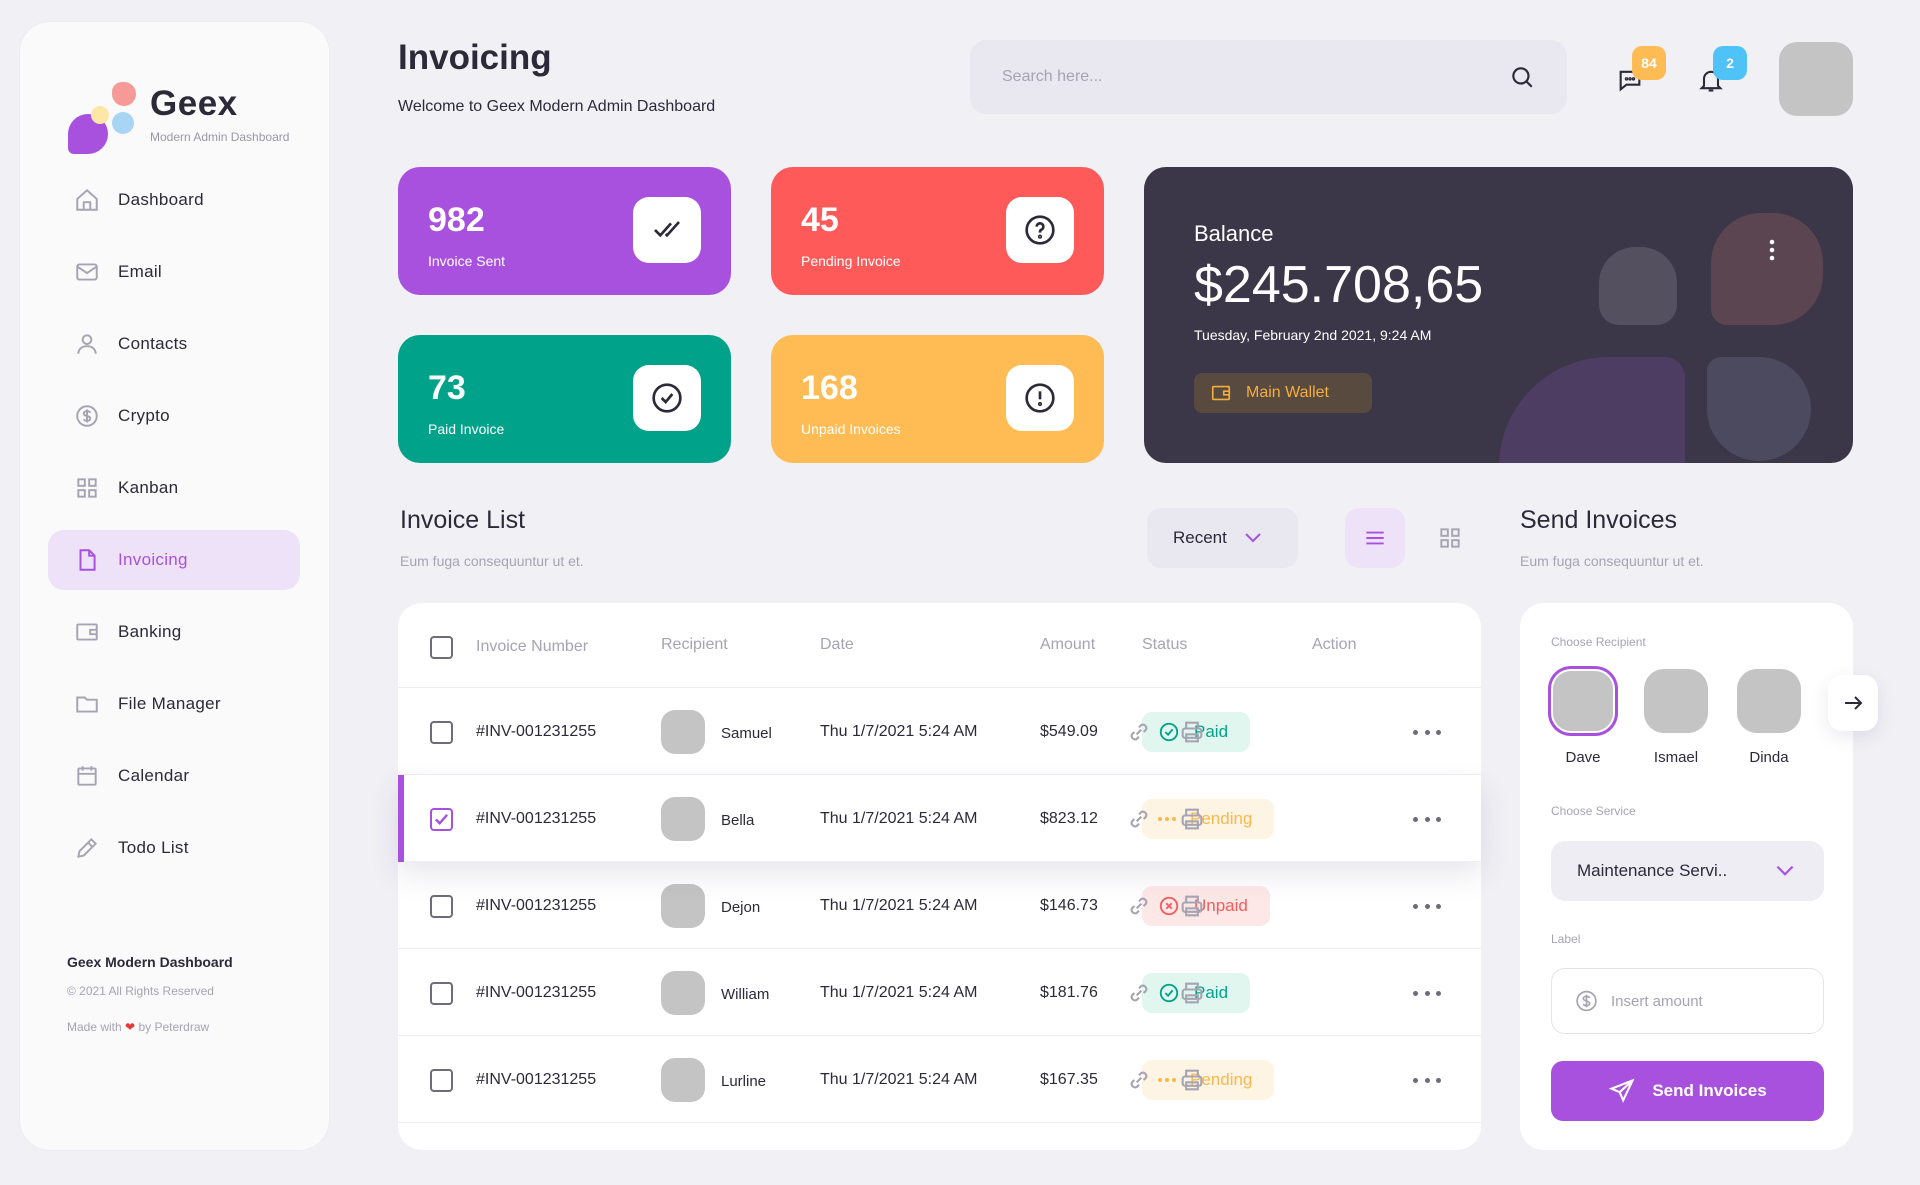 This screenshot has width=1920, height=1185. What do you see at coordinates (738, 820) in the screenshot?
I see `recipient-name: Bella` at bounding box center [738, 820].